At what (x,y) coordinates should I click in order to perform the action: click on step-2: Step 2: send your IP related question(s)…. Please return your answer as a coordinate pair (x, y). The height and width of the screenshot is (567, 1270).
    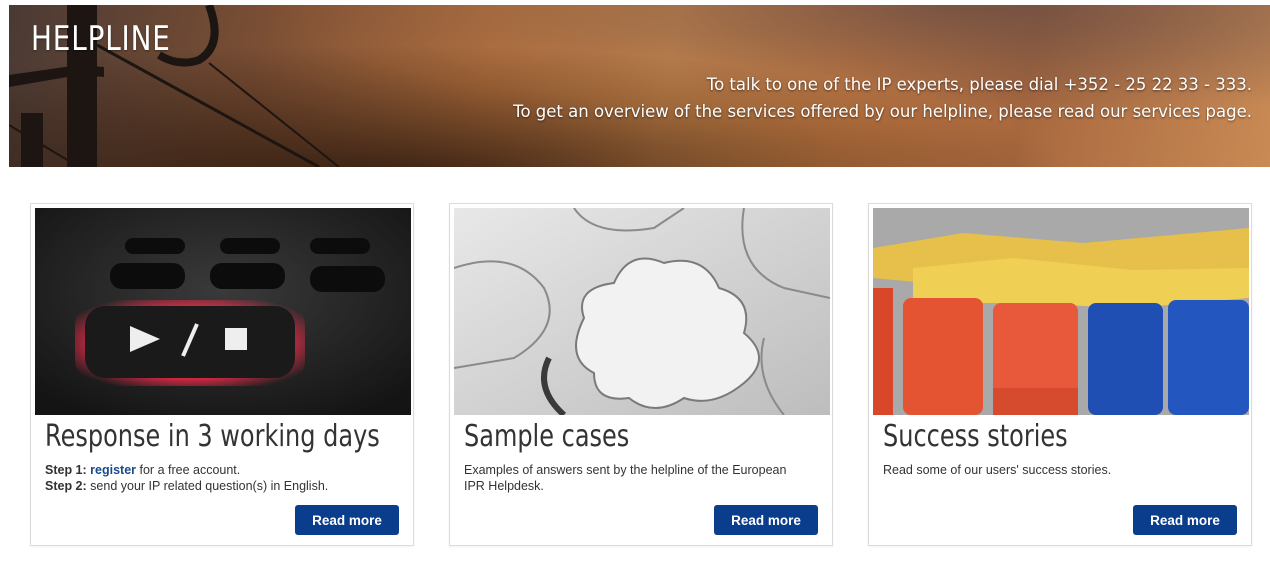
    Looking at the image, I should click on (215, 486).